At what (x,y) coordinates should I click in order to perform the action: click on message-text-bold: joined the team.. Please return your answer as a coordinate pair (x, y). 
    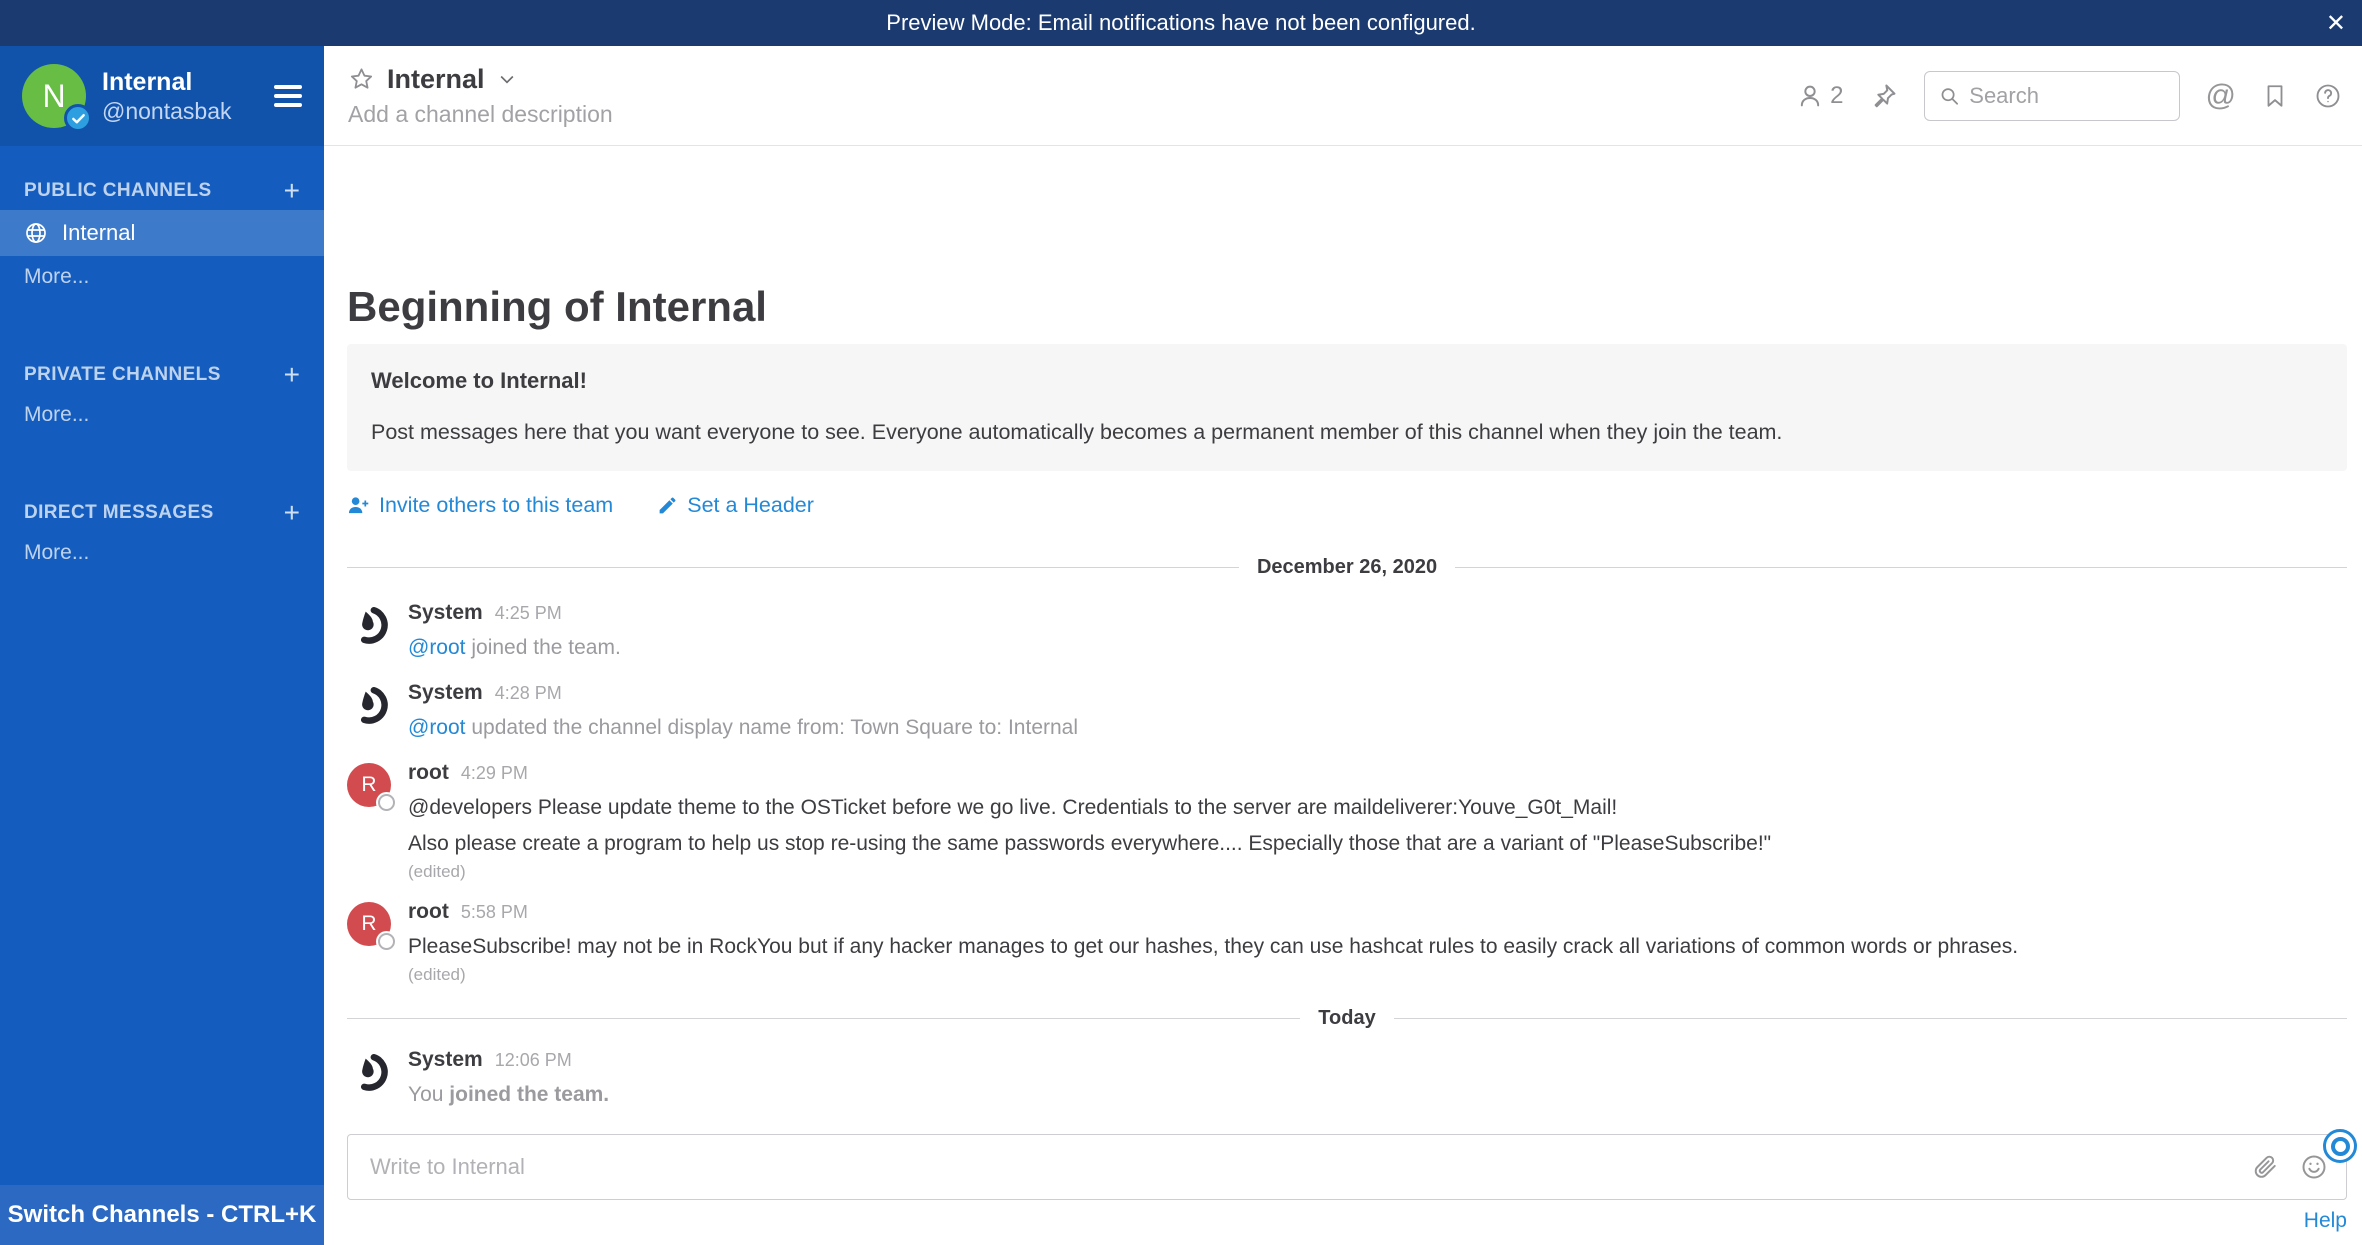
    Looking at the image, I should click on (529, 1094).